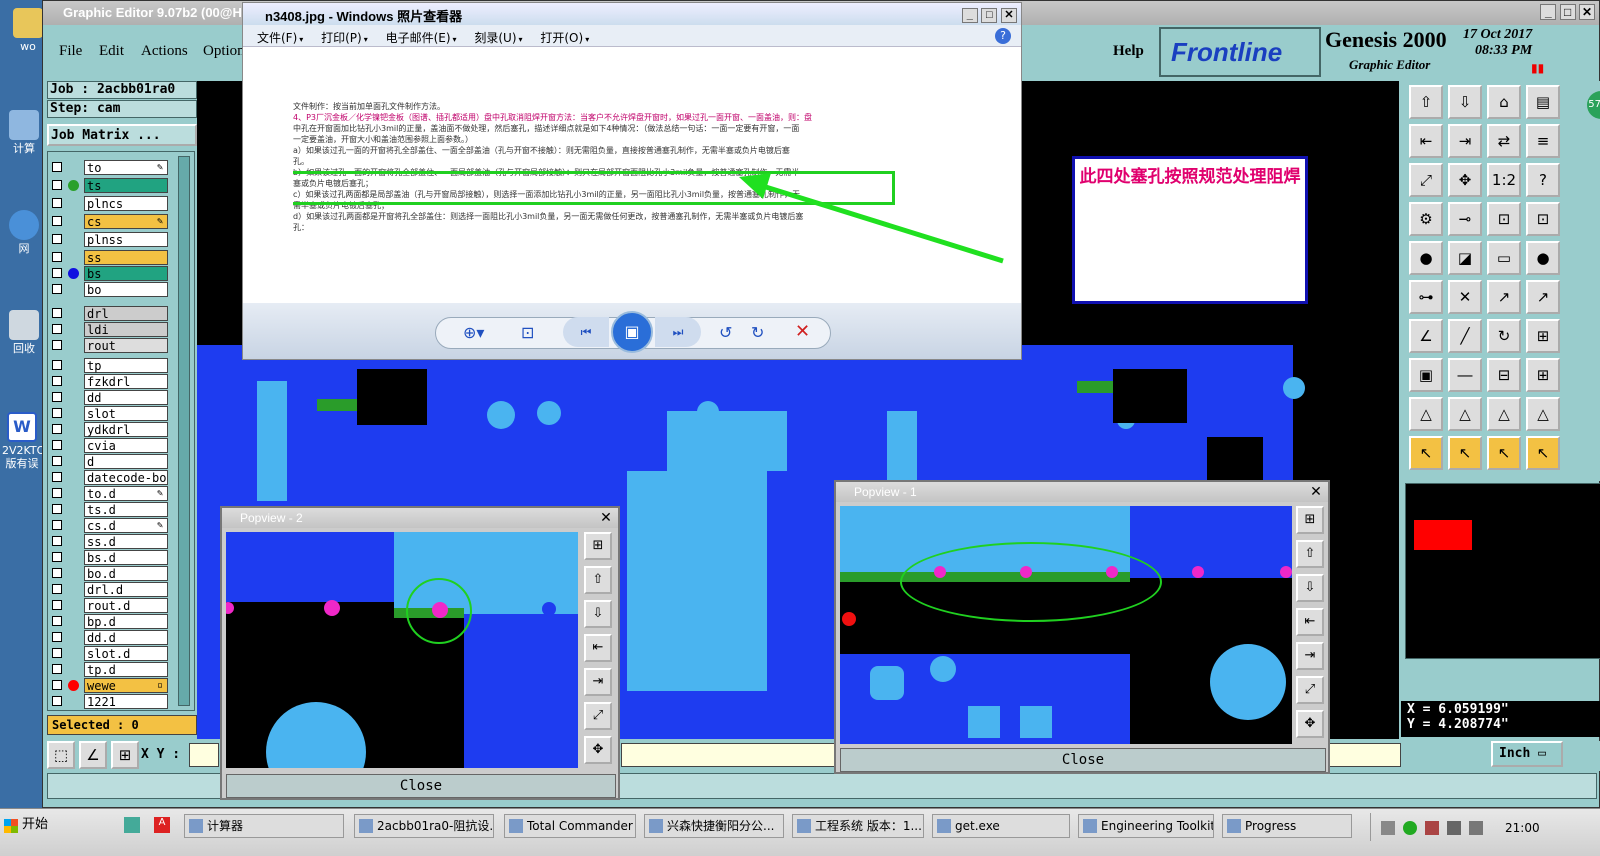 Image resolution: width=1600 pixels, height=856 pixels. What do you see at coordinates (111, 429) in the screenshot?
I see `layer-row: ydkdrl` at bounding box center [111, 429].